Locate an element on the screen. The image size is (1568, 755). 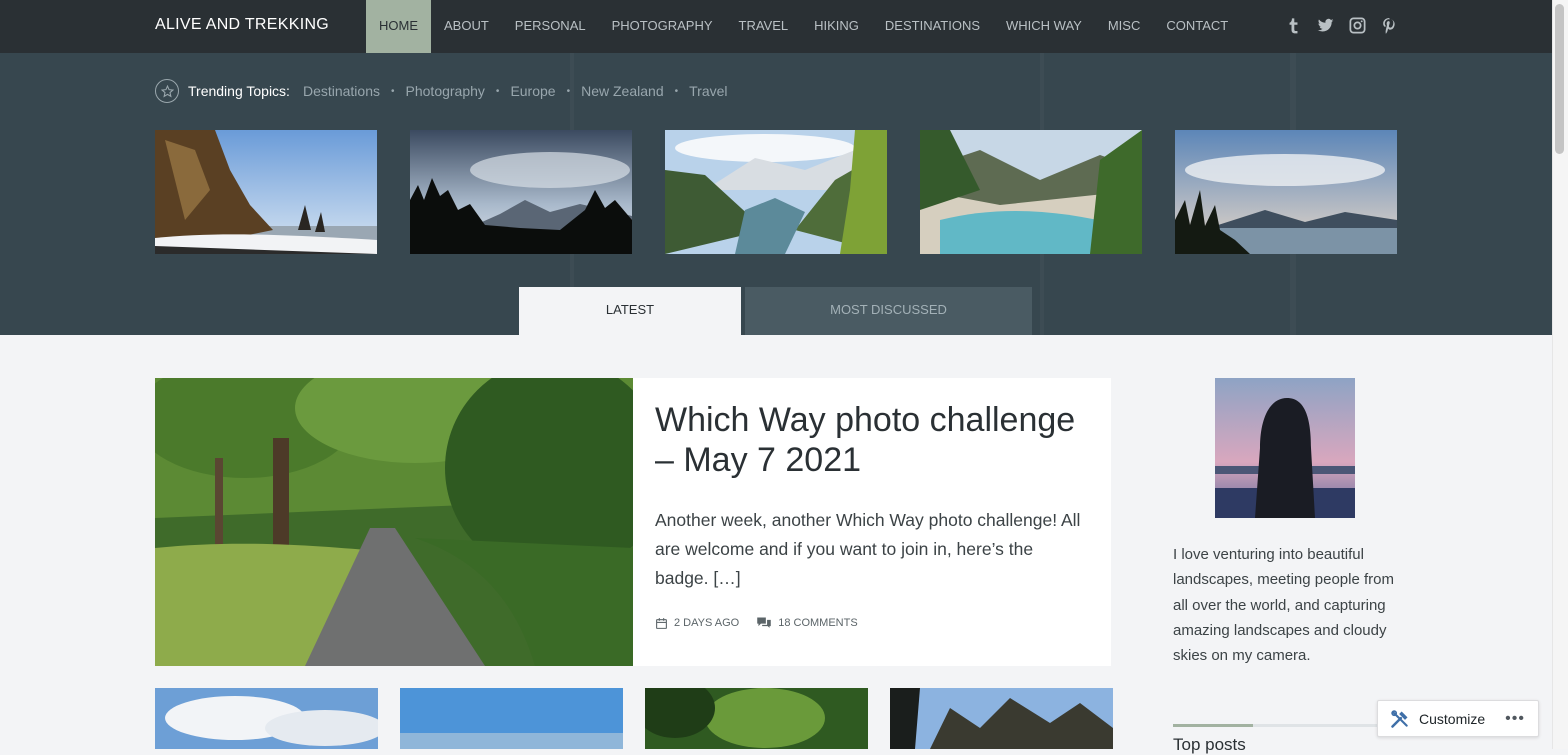
post-comments: 18 COMMENTS is located at coordinates (807, 623).